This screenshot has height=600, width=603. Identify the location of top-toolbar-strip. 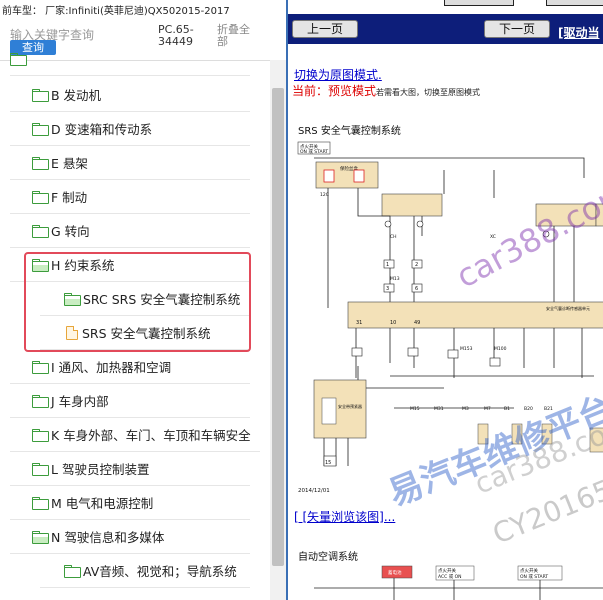
(445, 6).